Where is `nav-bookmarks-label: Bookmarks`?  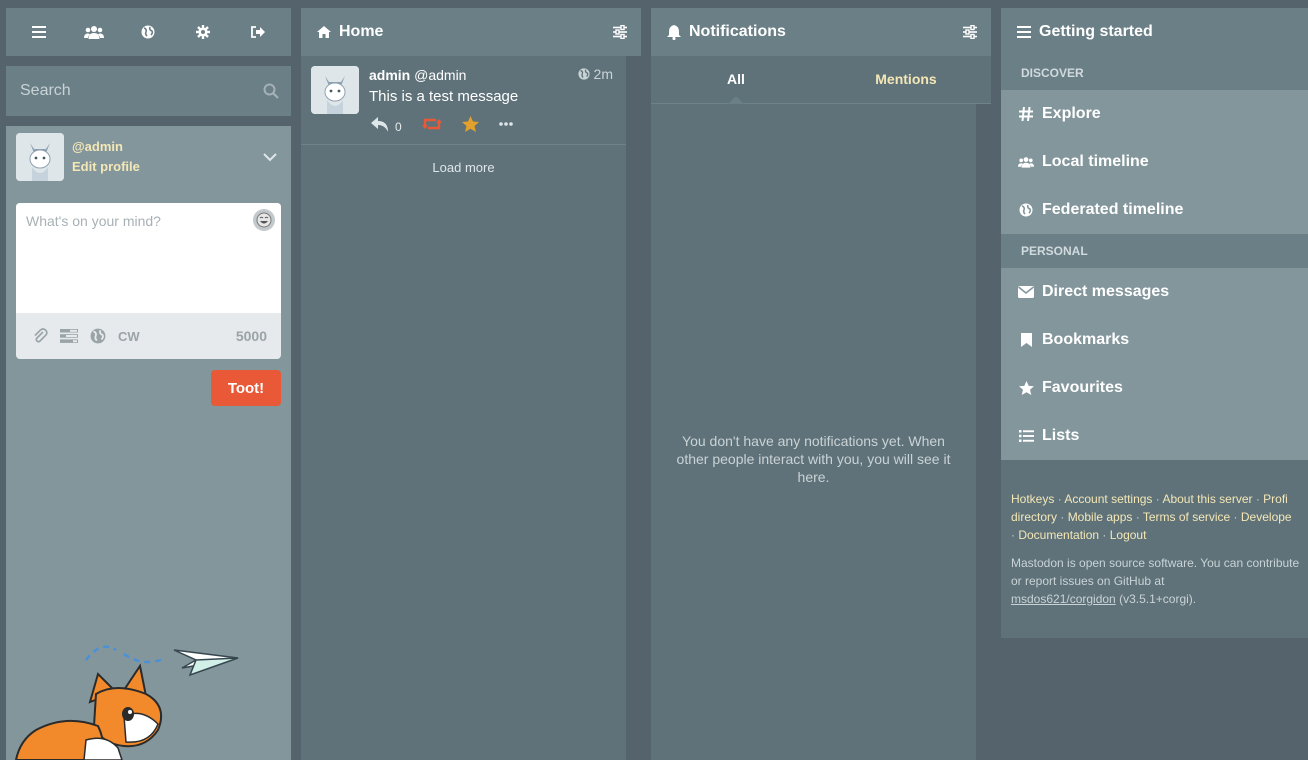 nav-bookmarks-label: Bookmarks is located at coordinates (1086, 339).